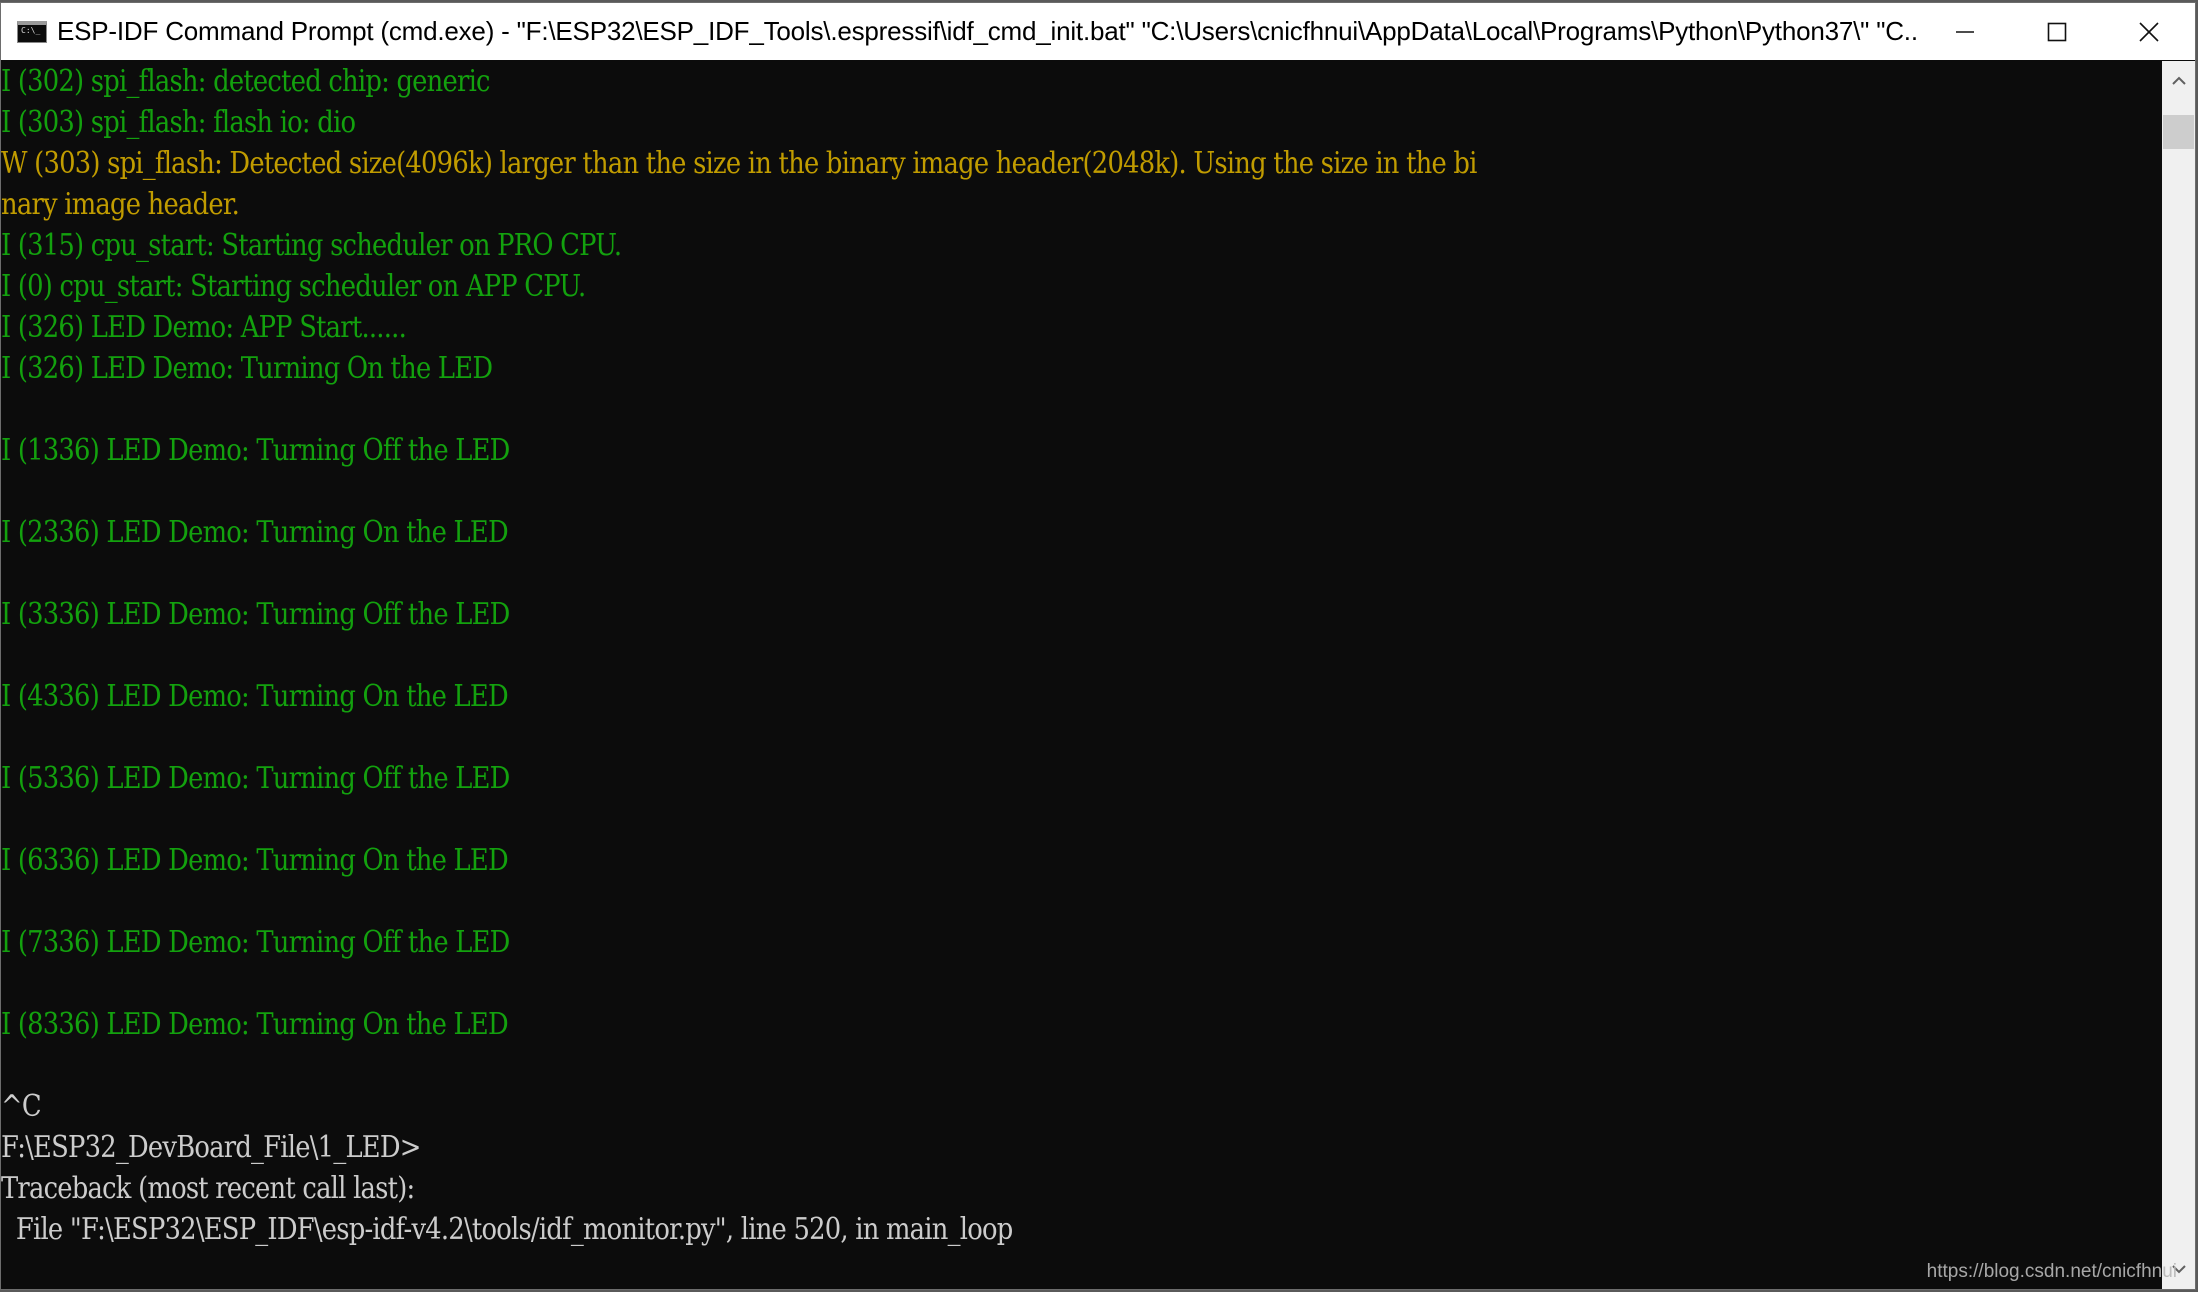 This screenshot has height=1292, width=2198. I want to click on maximize-button, so click(2057, 31).